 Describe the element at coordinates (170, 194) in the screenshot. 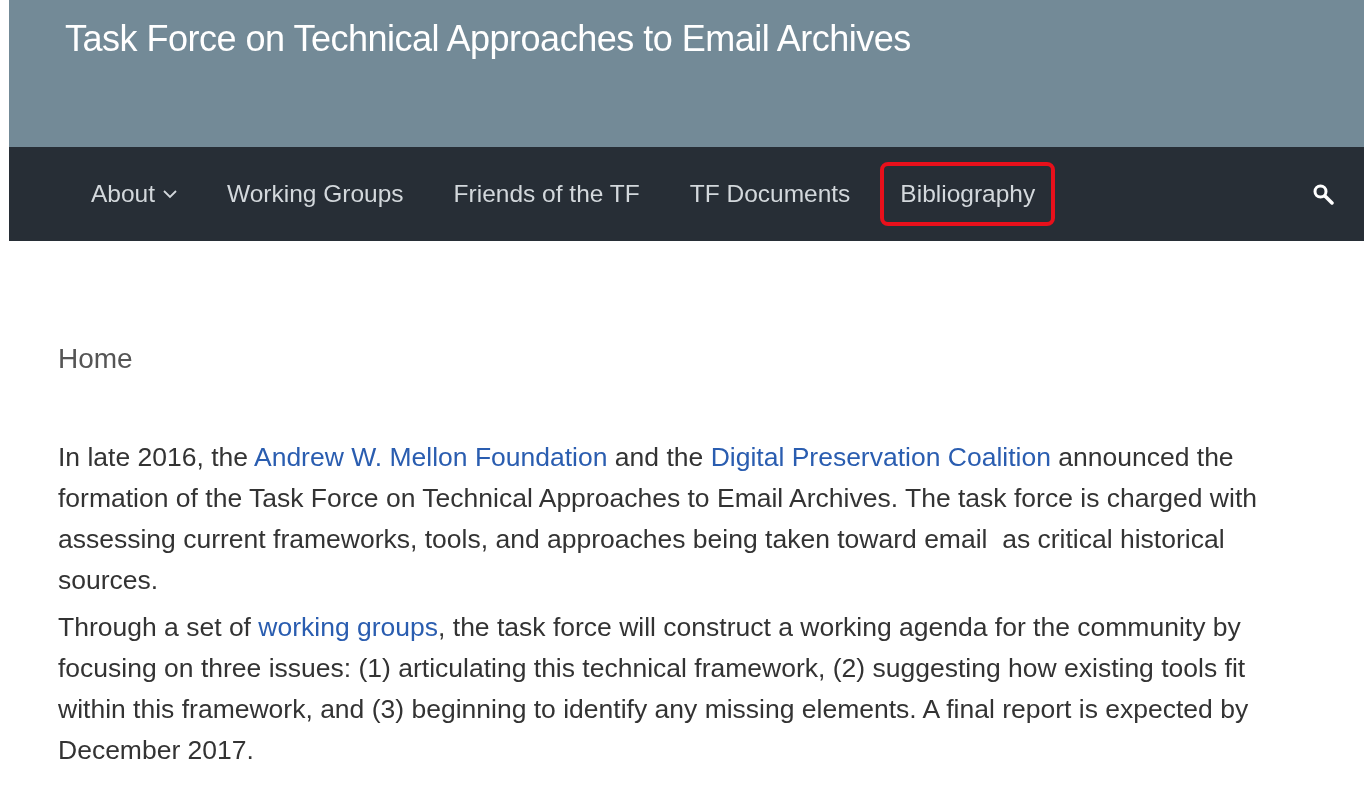

I see `chevron-down-icon` at that location.